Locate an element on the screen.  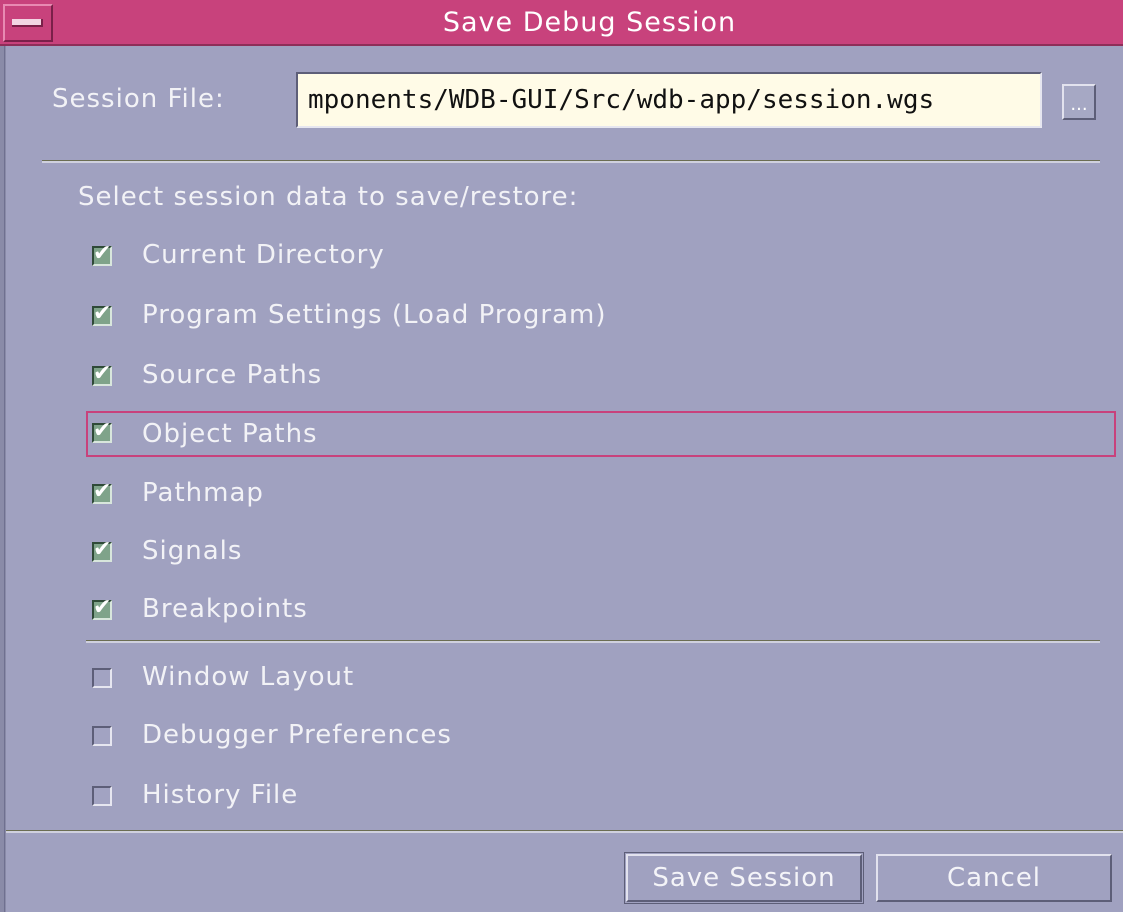
save-session-button: Save Session is located at coordinates (744, 878).